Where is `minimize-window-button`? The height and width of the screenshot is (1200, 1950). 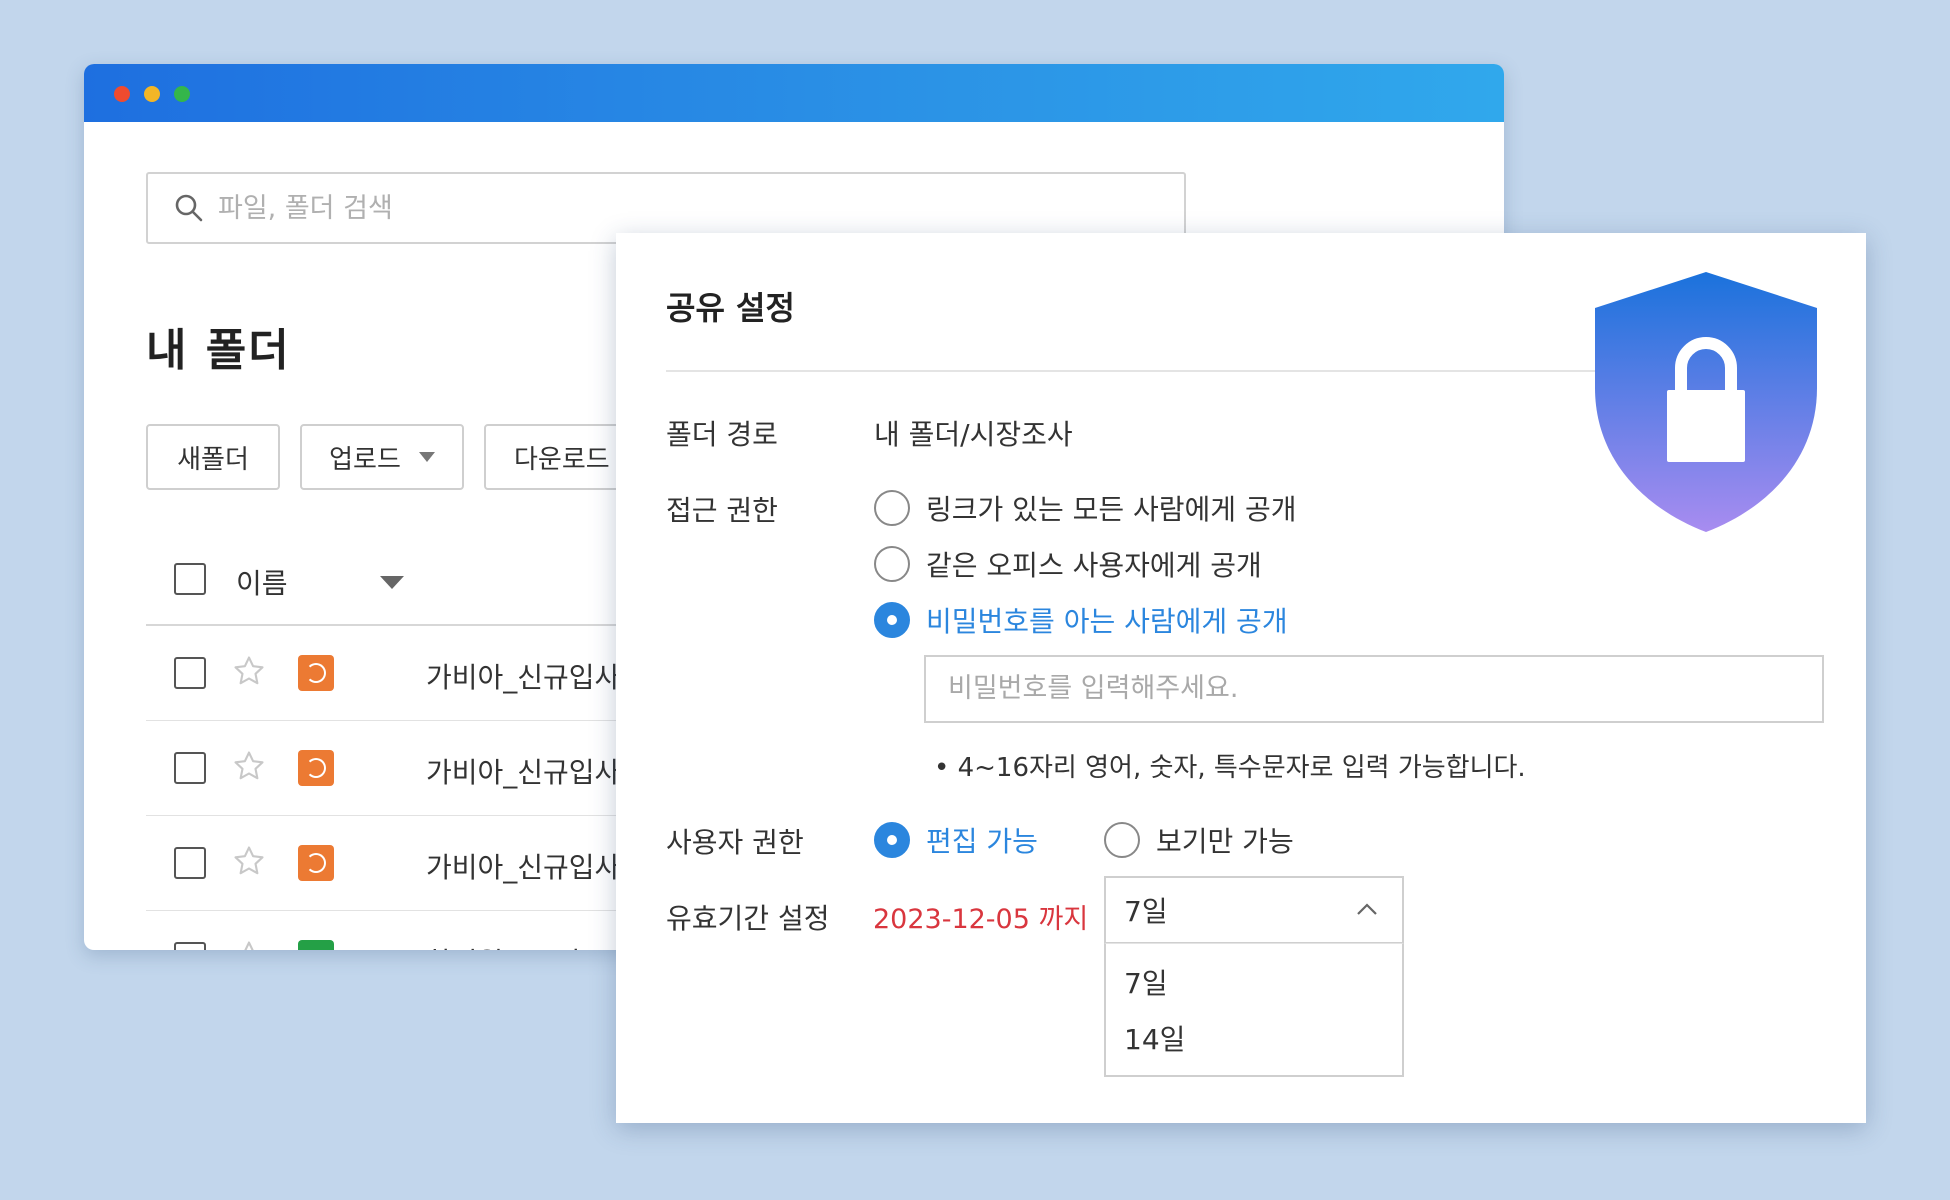 minimize-window-button is located at coordinates (152, 94).